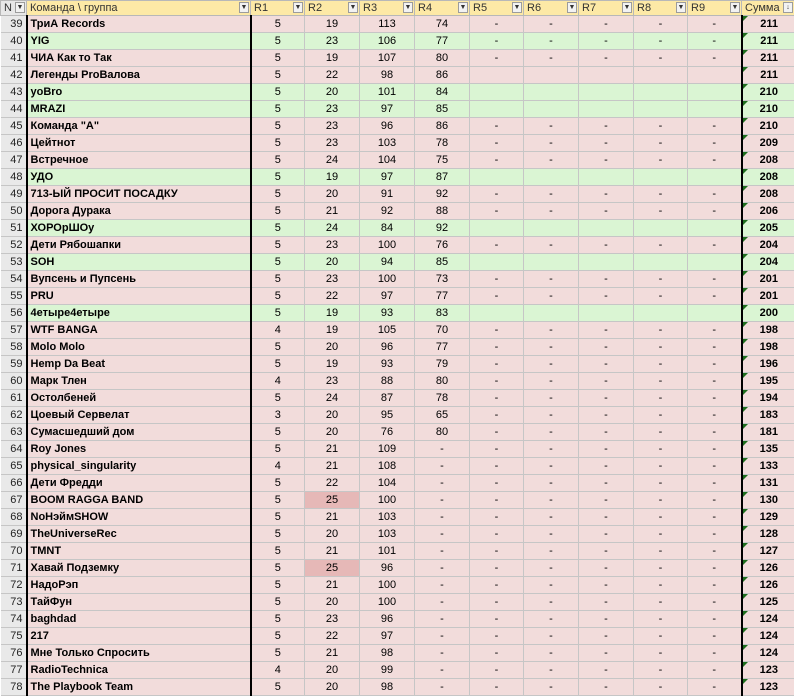  I want to click on round-score-cell: 22, so click(332, 636).